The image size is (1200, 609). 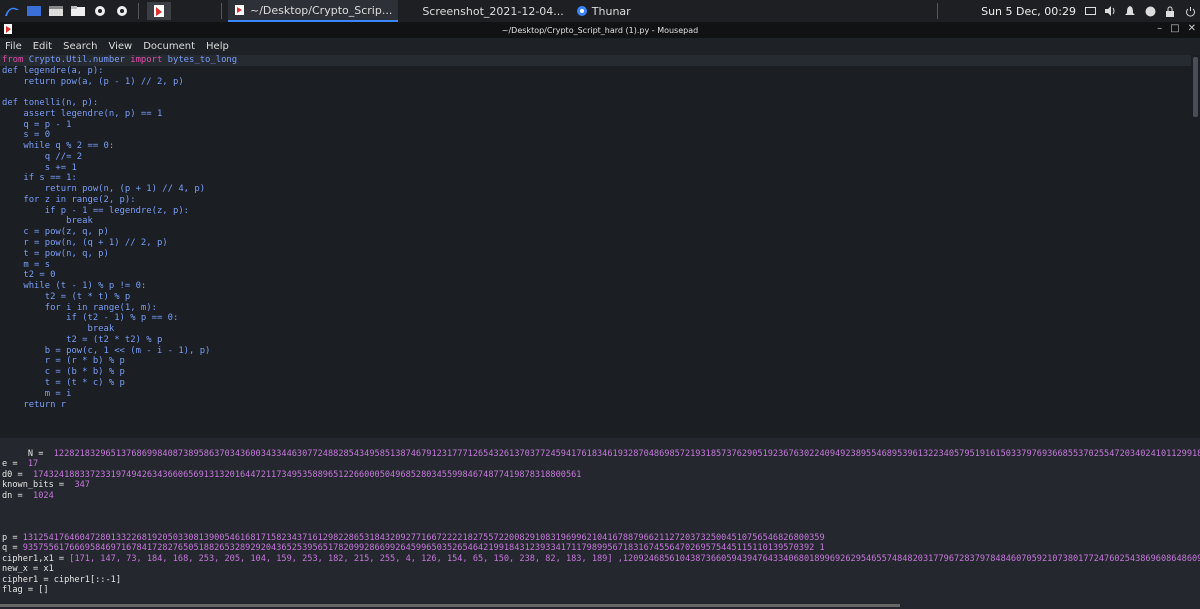 I want to click on code-line: r = (r * b) % p, so click(x=595, y=361).